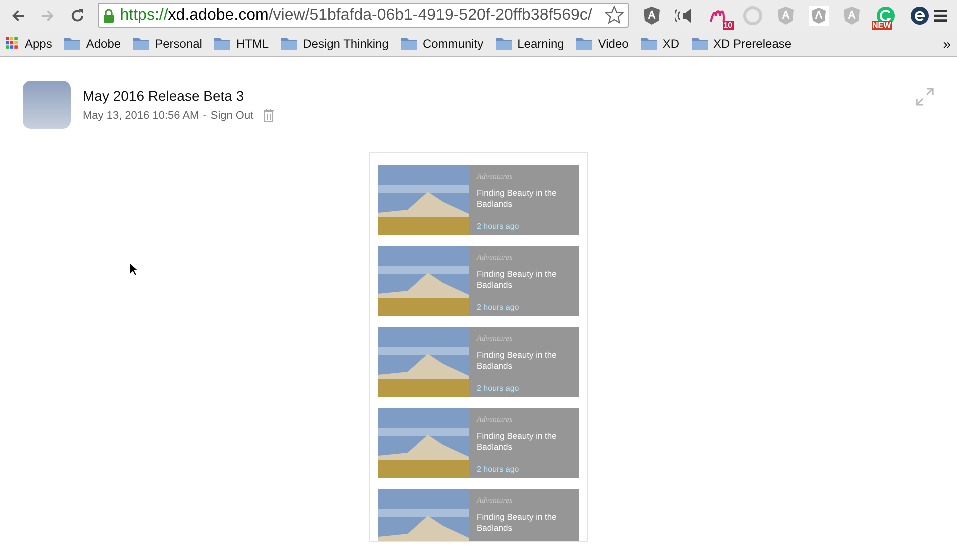 The image size is (957, 557). What do you see at coordinates (742, 43) in the screenshot?
I see `bookmark-item: XD Prerelease` at bounding box center [742, 43].